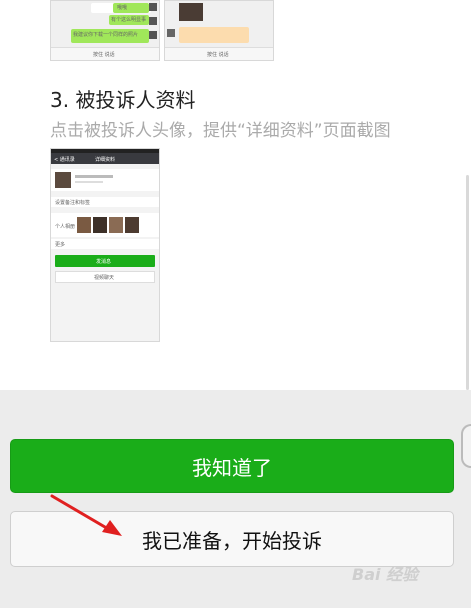 The image size is (471, 608). I want to click on video-chat-mini-label: 视频聊天, so click(104, 278).